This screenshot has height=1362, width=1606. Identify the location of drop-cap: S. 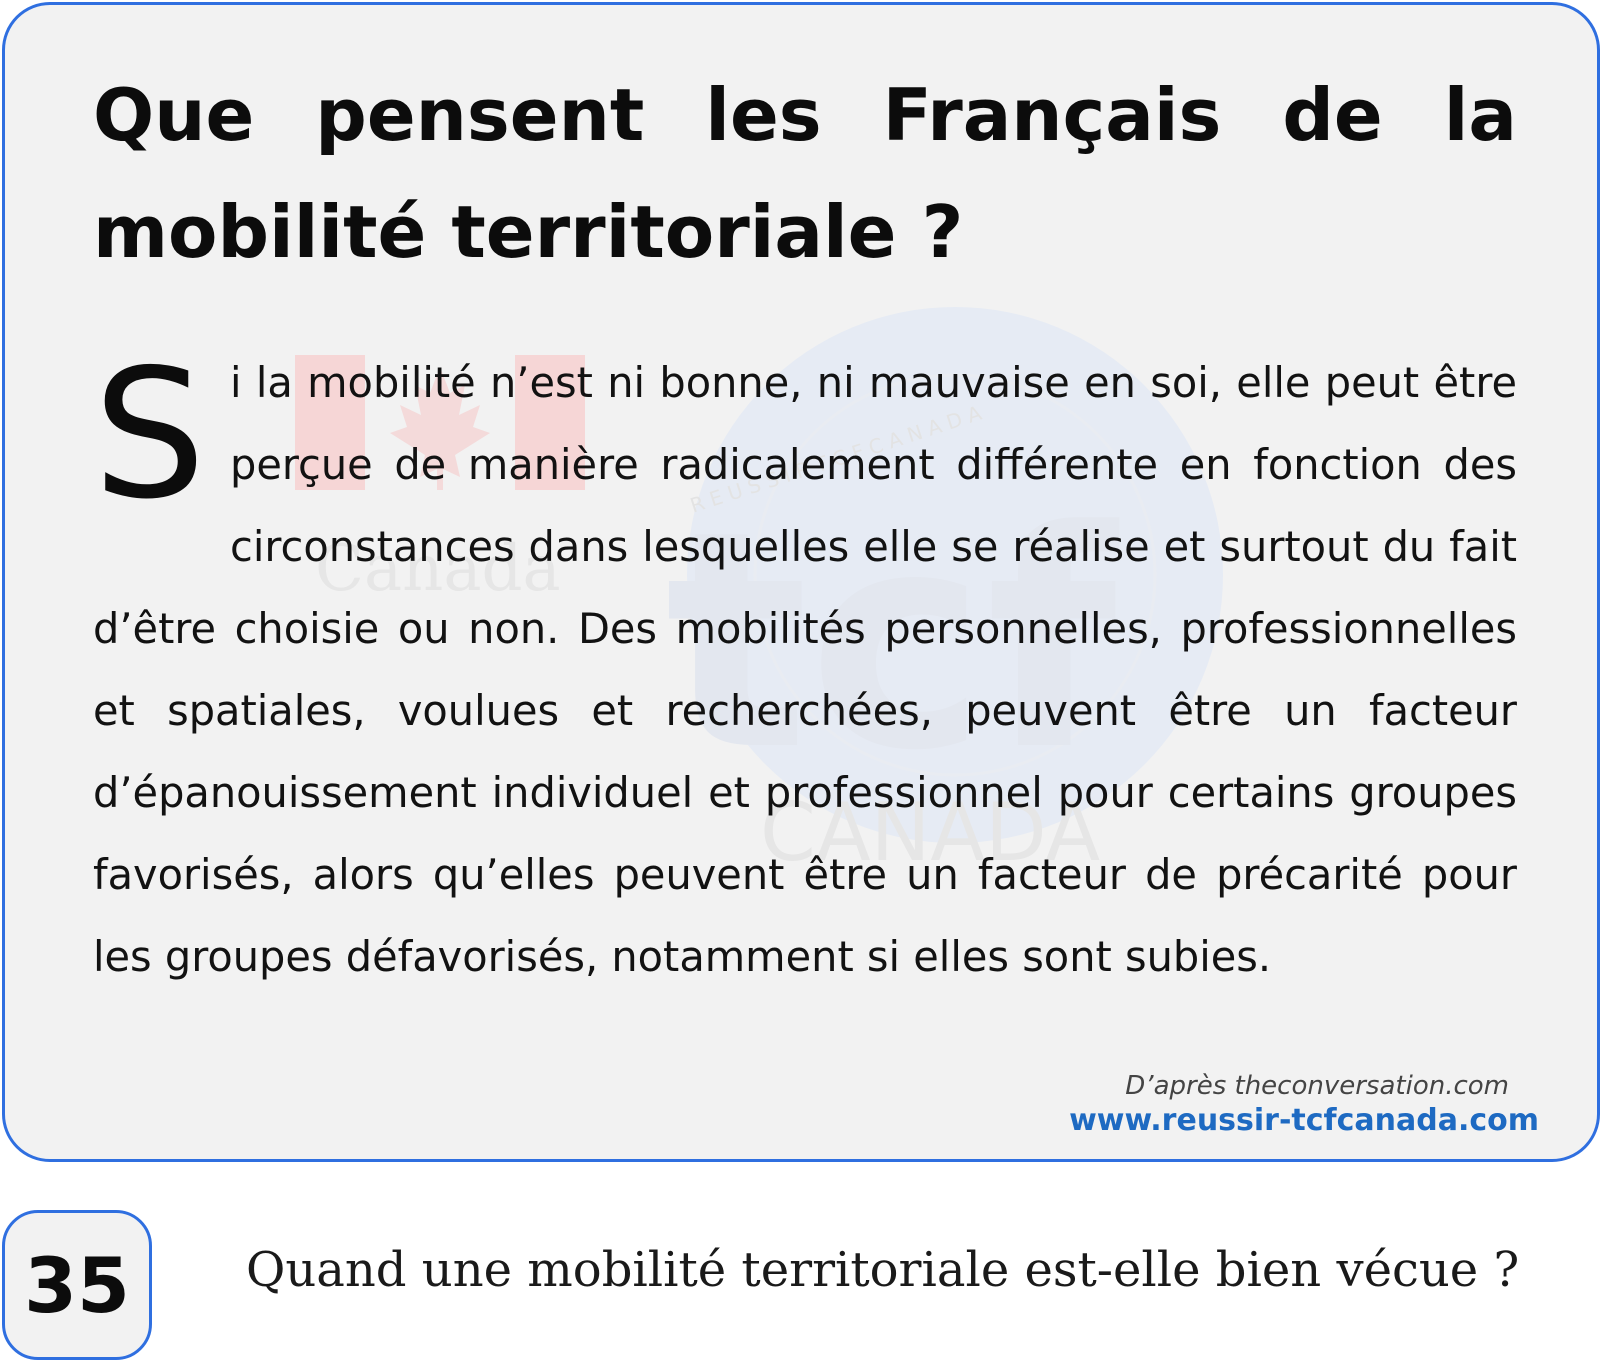
(149, 434).